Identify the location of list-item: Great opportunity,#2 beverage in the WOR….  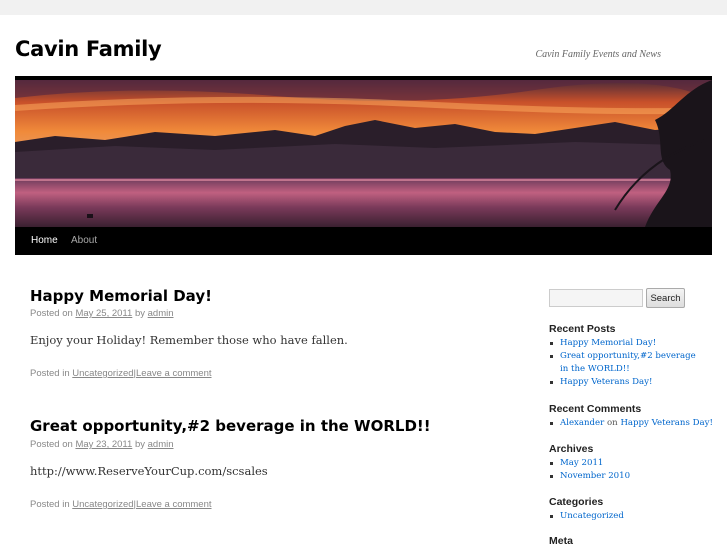
(624, 363).